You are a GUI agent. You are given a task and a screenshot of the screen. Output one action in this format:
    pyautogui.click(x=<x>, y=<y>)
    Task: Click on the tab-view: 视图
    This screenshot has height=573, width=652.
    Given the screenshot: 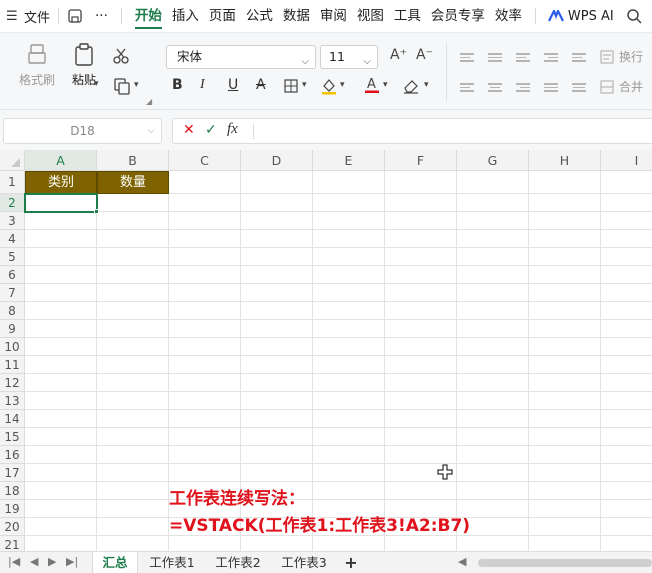 What is the action you would take?
    pyautogui.click(x=370, y=16)
    